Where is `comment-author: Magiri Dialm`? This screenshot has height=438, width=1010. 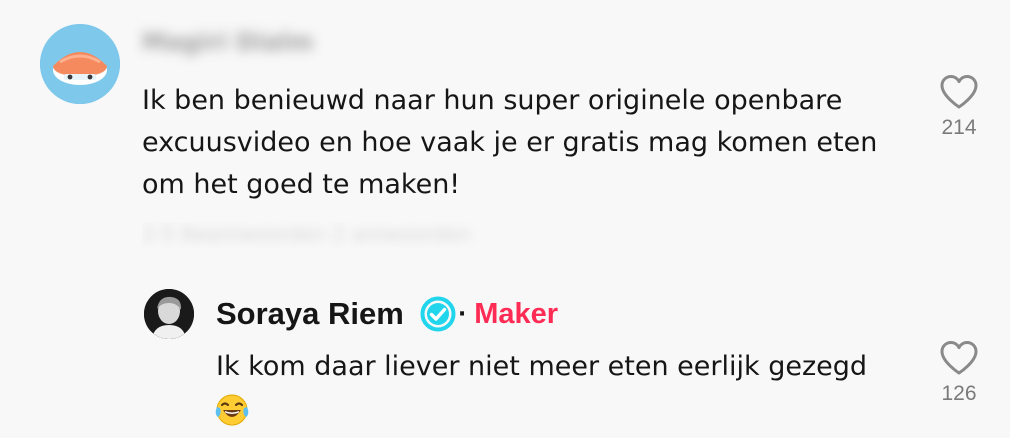
comment-author: Magiri Dialm is located at coordinates (237, 43).